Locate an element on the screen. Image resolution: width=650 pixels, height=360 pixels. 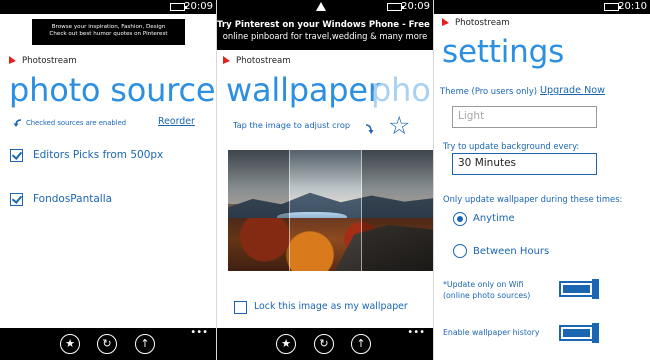
source-label-500px: Editors Picks from 500px is located at coordinates (98, 155).